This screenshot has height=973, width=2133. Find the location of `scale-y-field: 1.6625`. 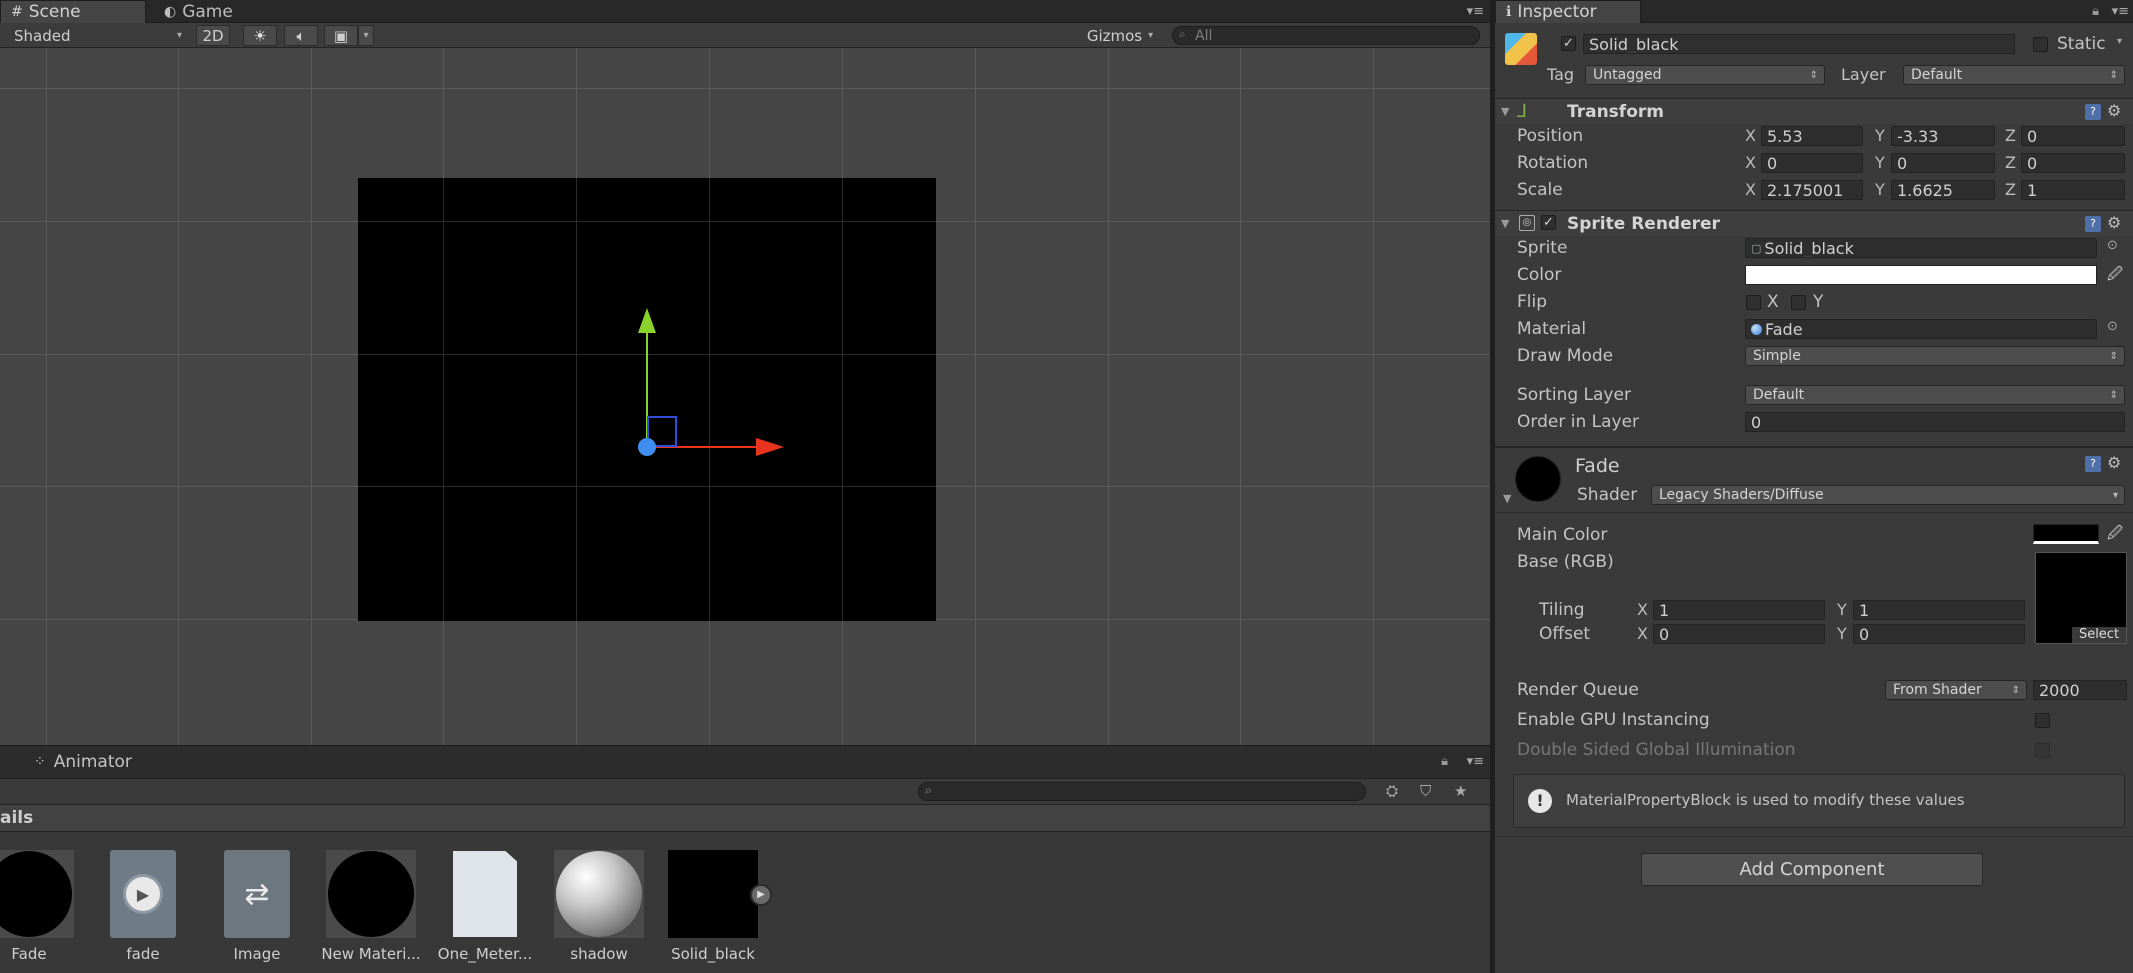

scale-y-field: 1.6625 is located at coordinates (1943, 190).